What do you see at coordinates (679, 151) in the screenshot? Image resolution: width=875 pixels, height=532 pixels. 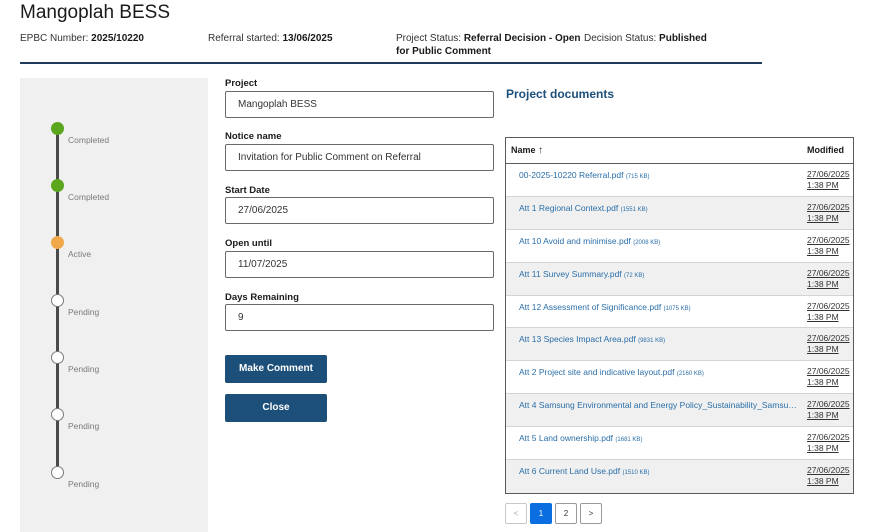 I see `table-header: Name ↑ Modified` at bounding box center [679, 151].